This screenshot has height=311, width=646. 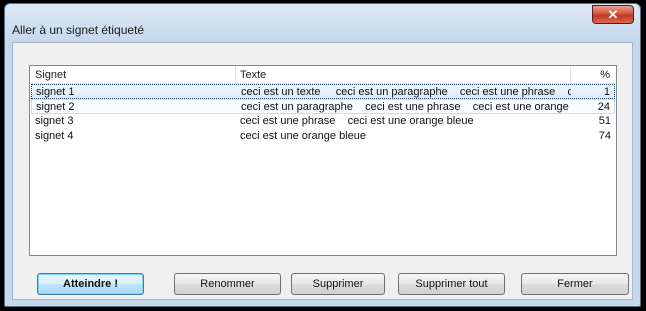 What do you see at coordinates (227, 284) in the screenshot?
I see `rename-button: Renommer` at bounding box center [227, 284].